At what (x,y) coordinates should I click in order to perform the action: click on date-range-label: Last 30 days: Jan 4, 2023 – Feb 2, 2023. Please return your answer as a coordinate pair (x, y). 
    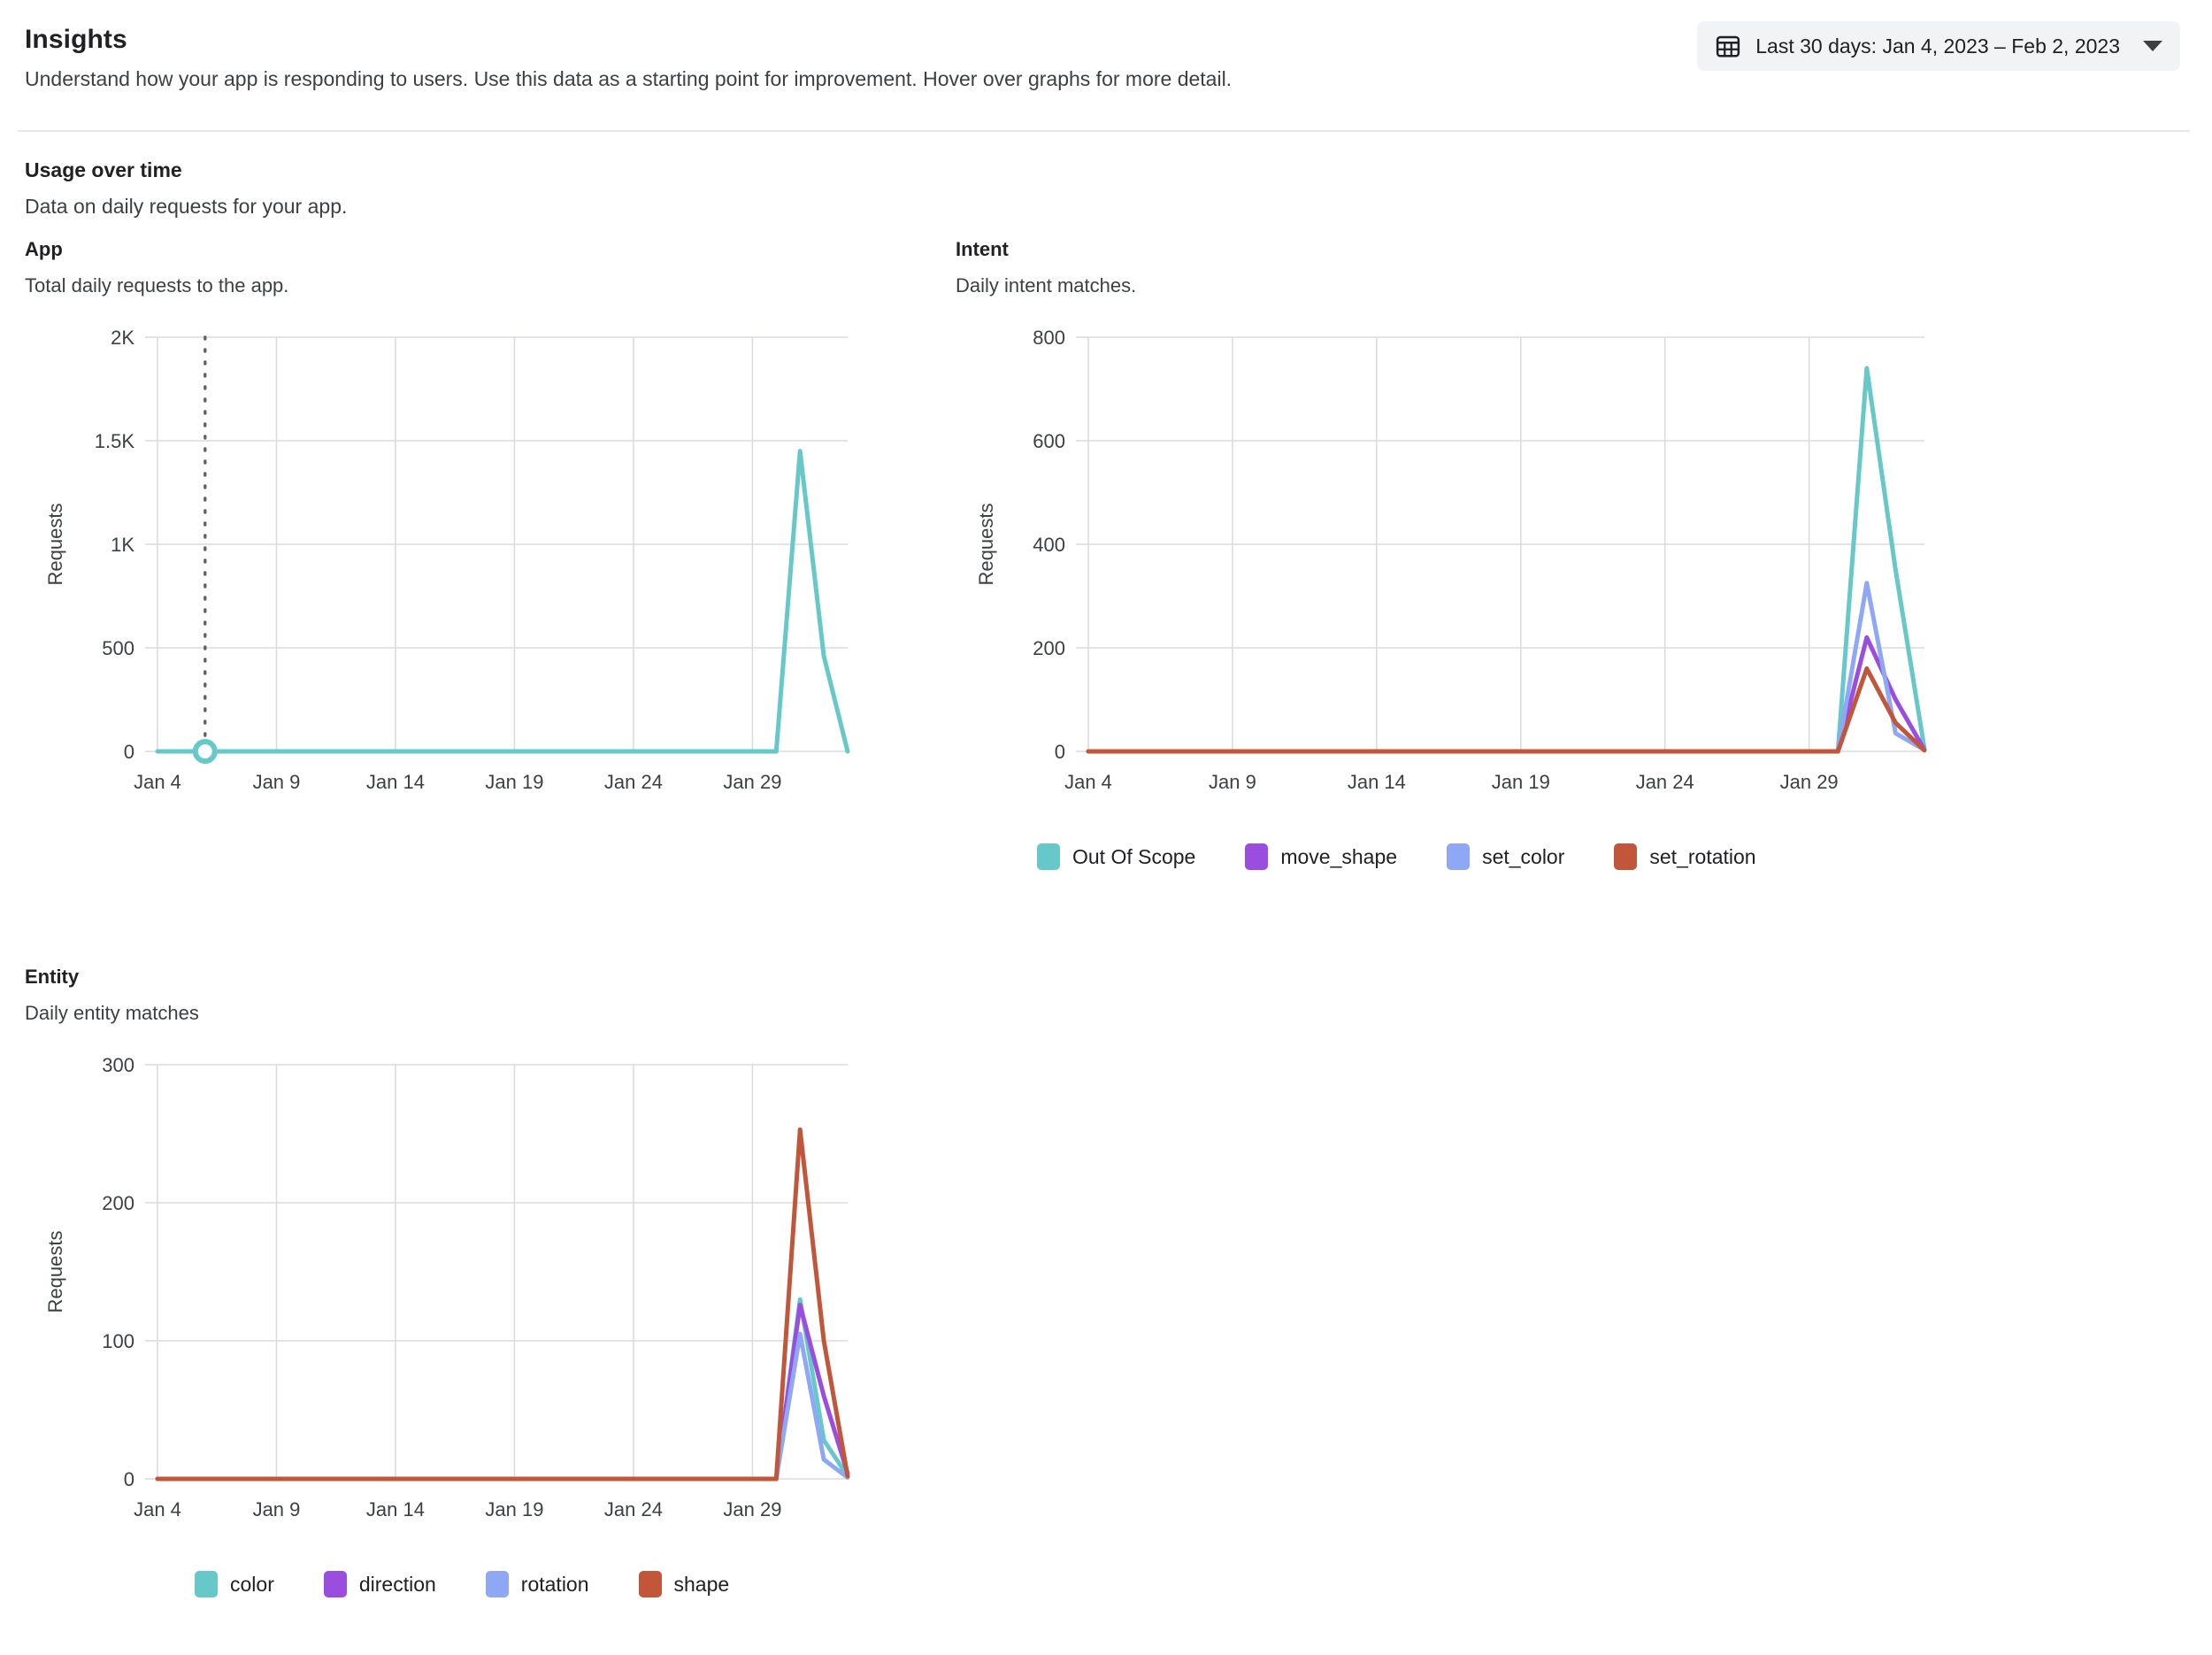
    Looking at the image, I should click on (1937, 46).